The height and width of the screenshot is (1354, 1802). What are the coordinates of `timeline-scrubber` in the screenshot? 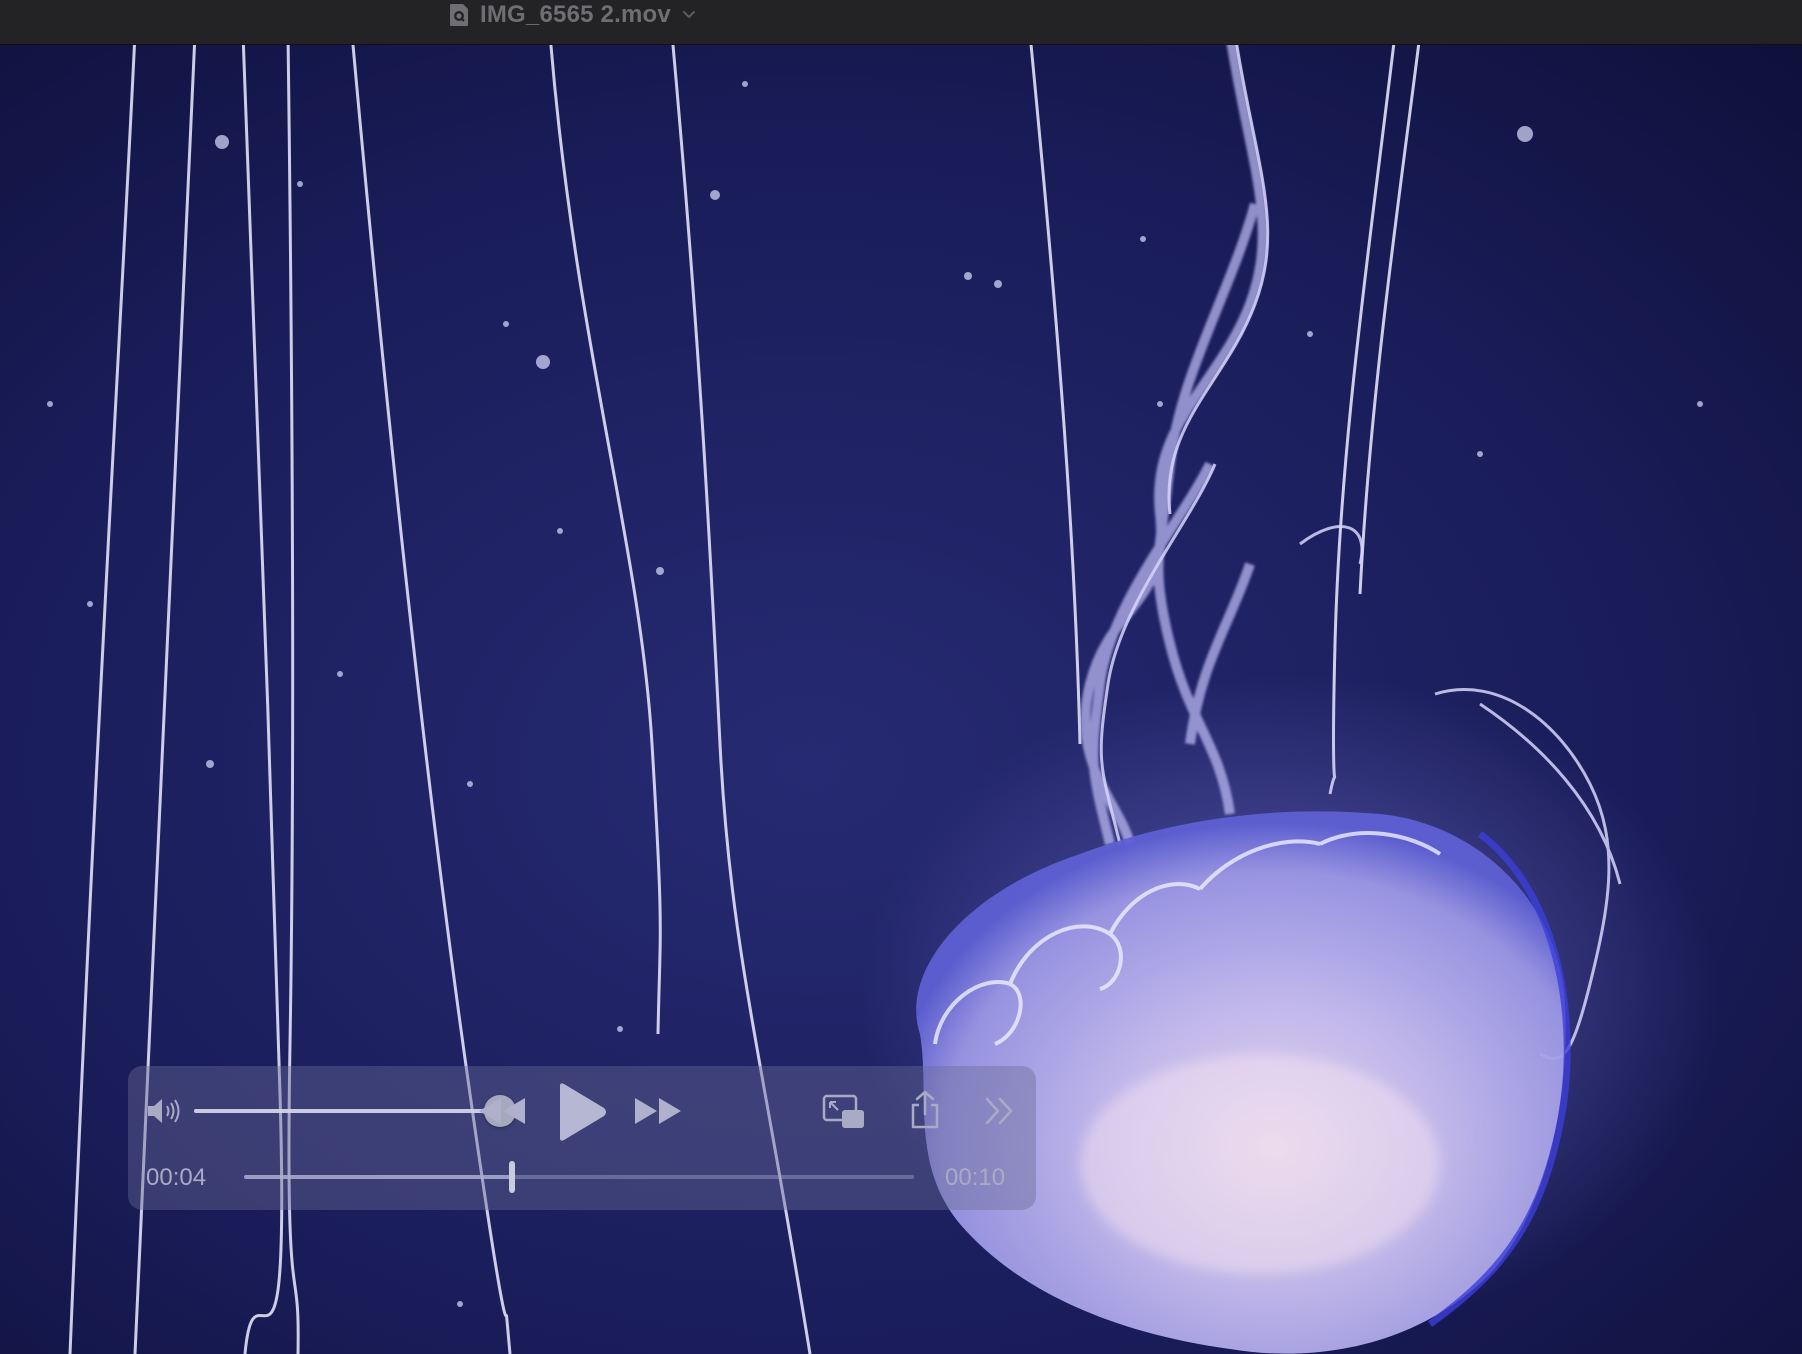 It's located at (579, 1177).